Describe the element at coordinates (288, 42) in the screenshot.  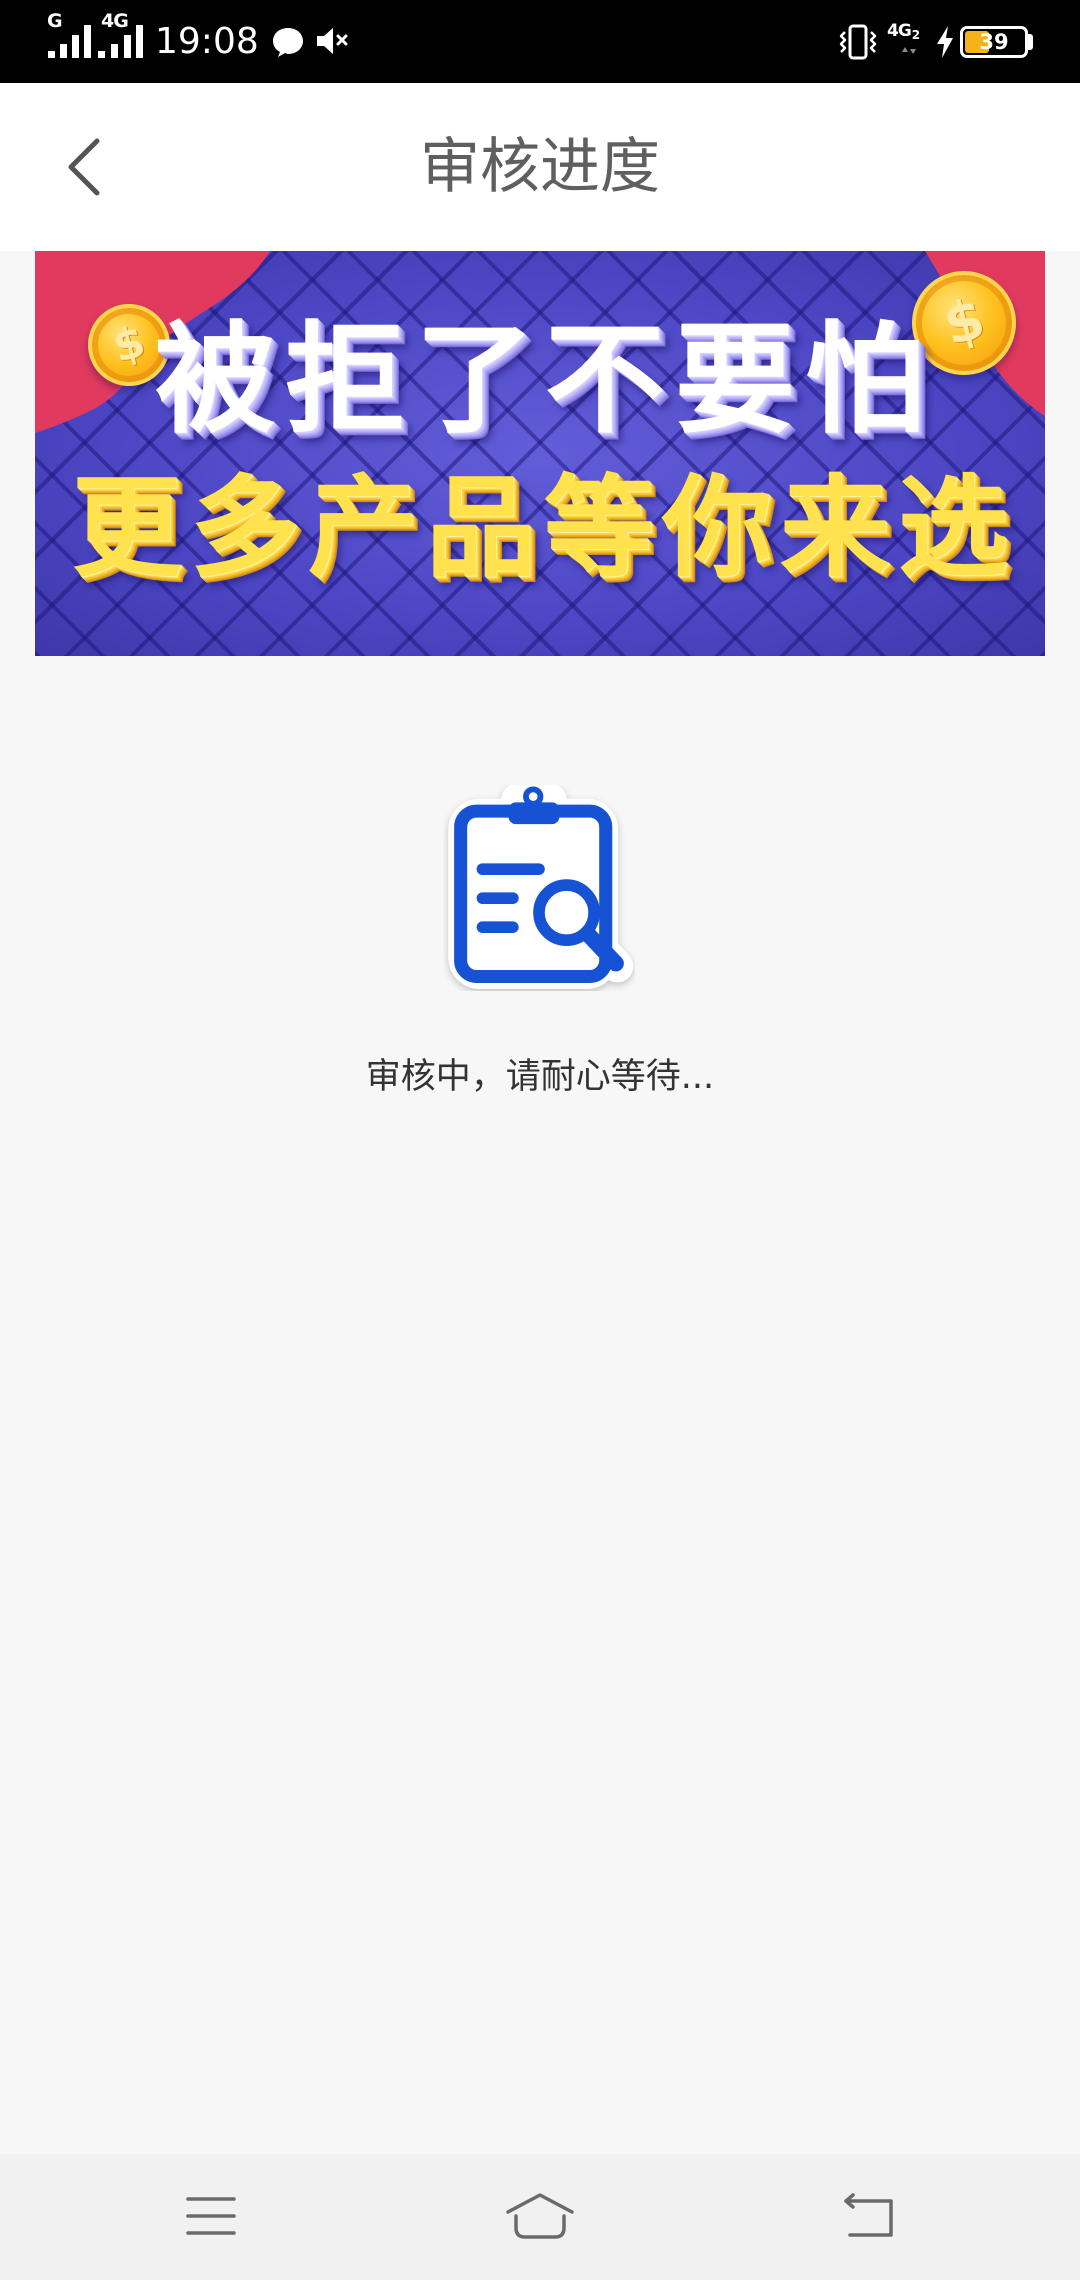
I see `message-icon` at that location.